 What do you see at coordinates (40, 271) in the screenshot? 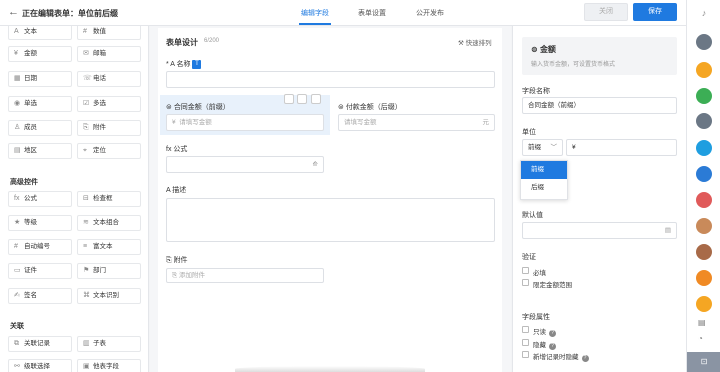
I see `control-id-card: ▭ 证件` at bounding box center [40, 271].